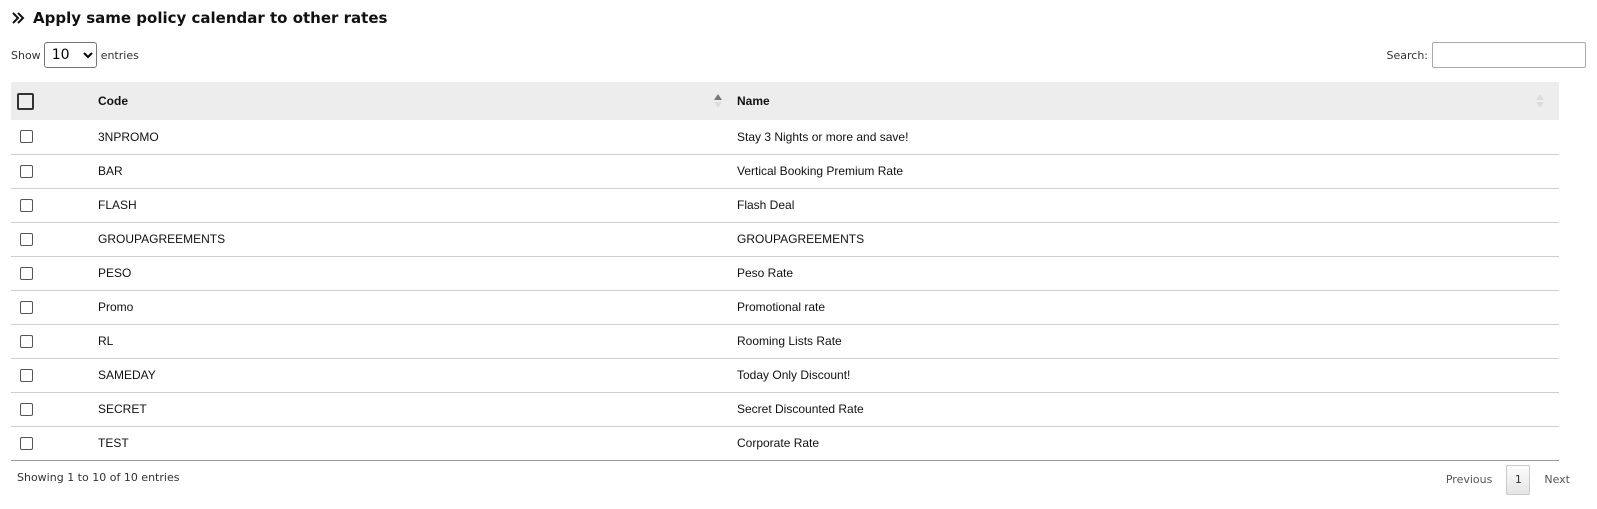 The image size is (1597, 509). What do you see at coordinates (116, 307) in the screenshot?
I see `code-cell: Promo` at bounding box center [116, 307].